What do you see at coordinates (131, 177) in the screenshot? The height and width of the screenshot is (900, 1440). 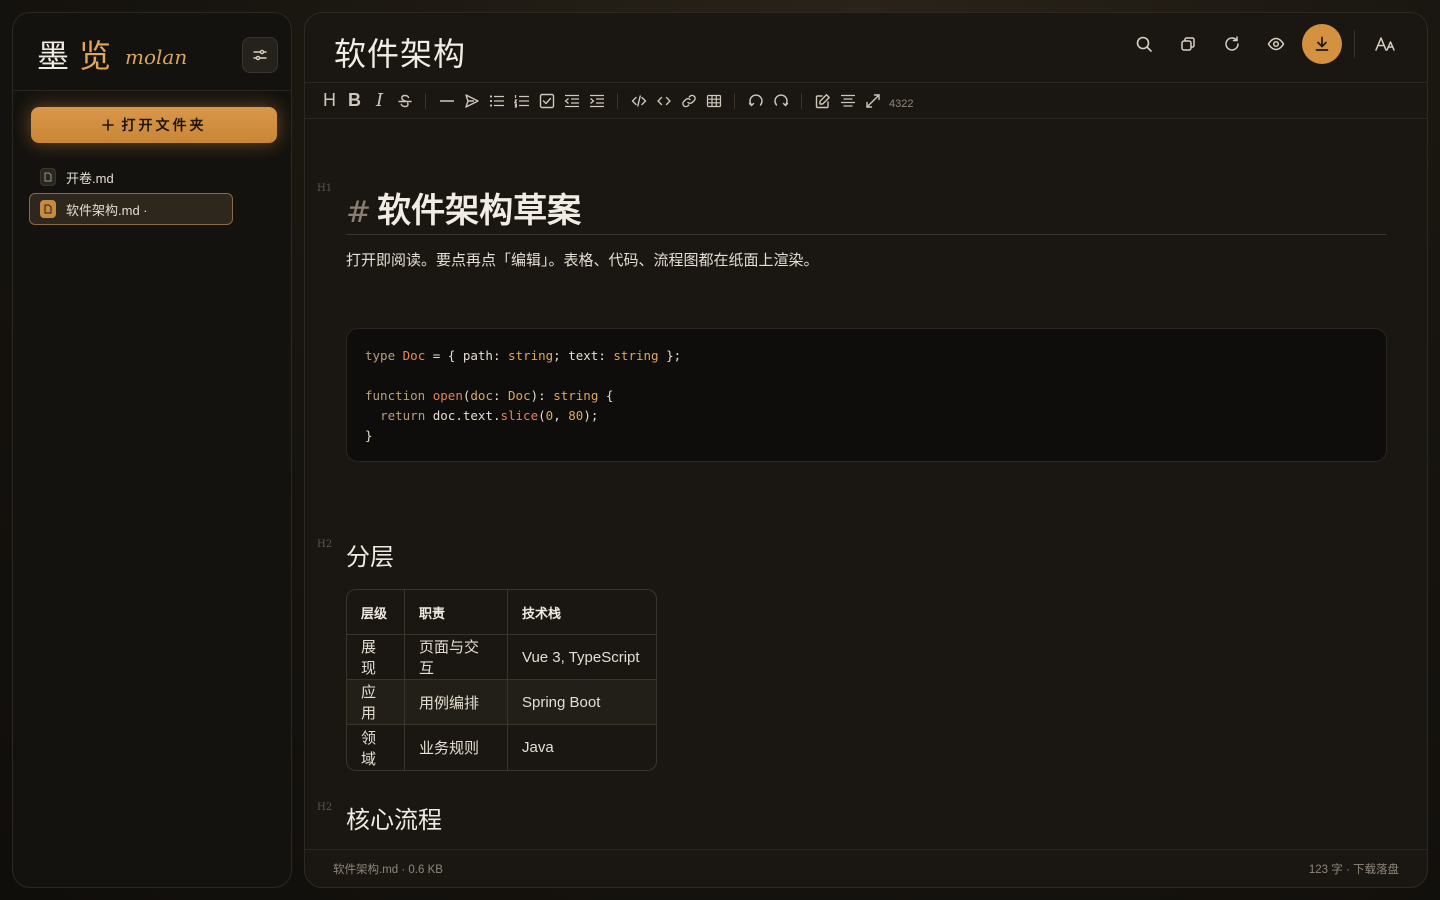 I see `file-item-kaijuan: 开卷.md` at bounding box center [131, 177].